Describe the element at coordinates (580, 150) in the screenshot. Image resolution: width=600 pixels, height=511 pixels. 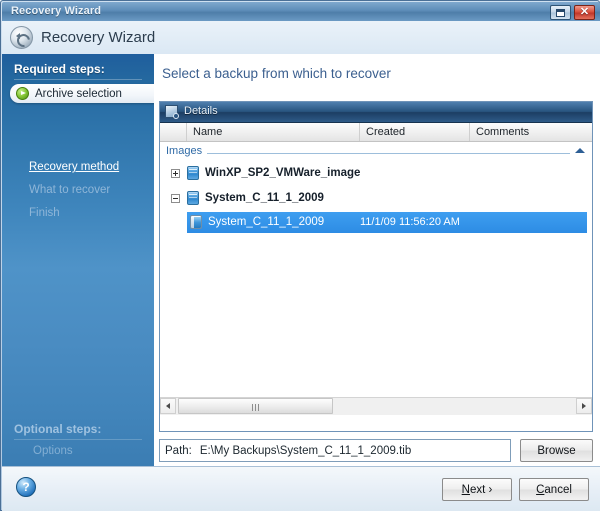
I see `chevron-up-icon` at that location.